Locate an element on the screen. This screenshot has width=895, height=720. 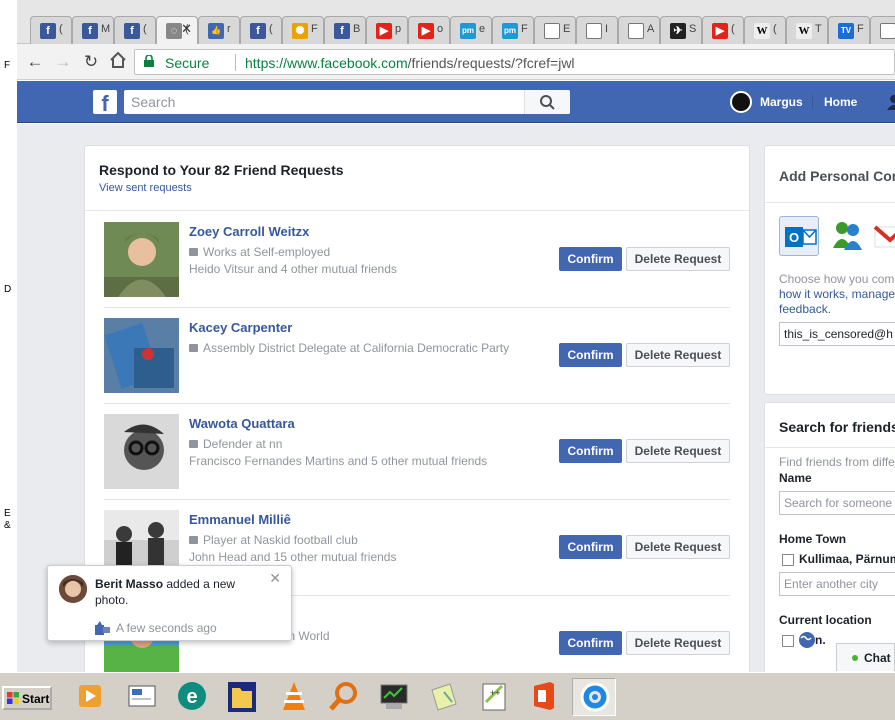
browser-tab: ▶ o is located at coordinates (429, 30).